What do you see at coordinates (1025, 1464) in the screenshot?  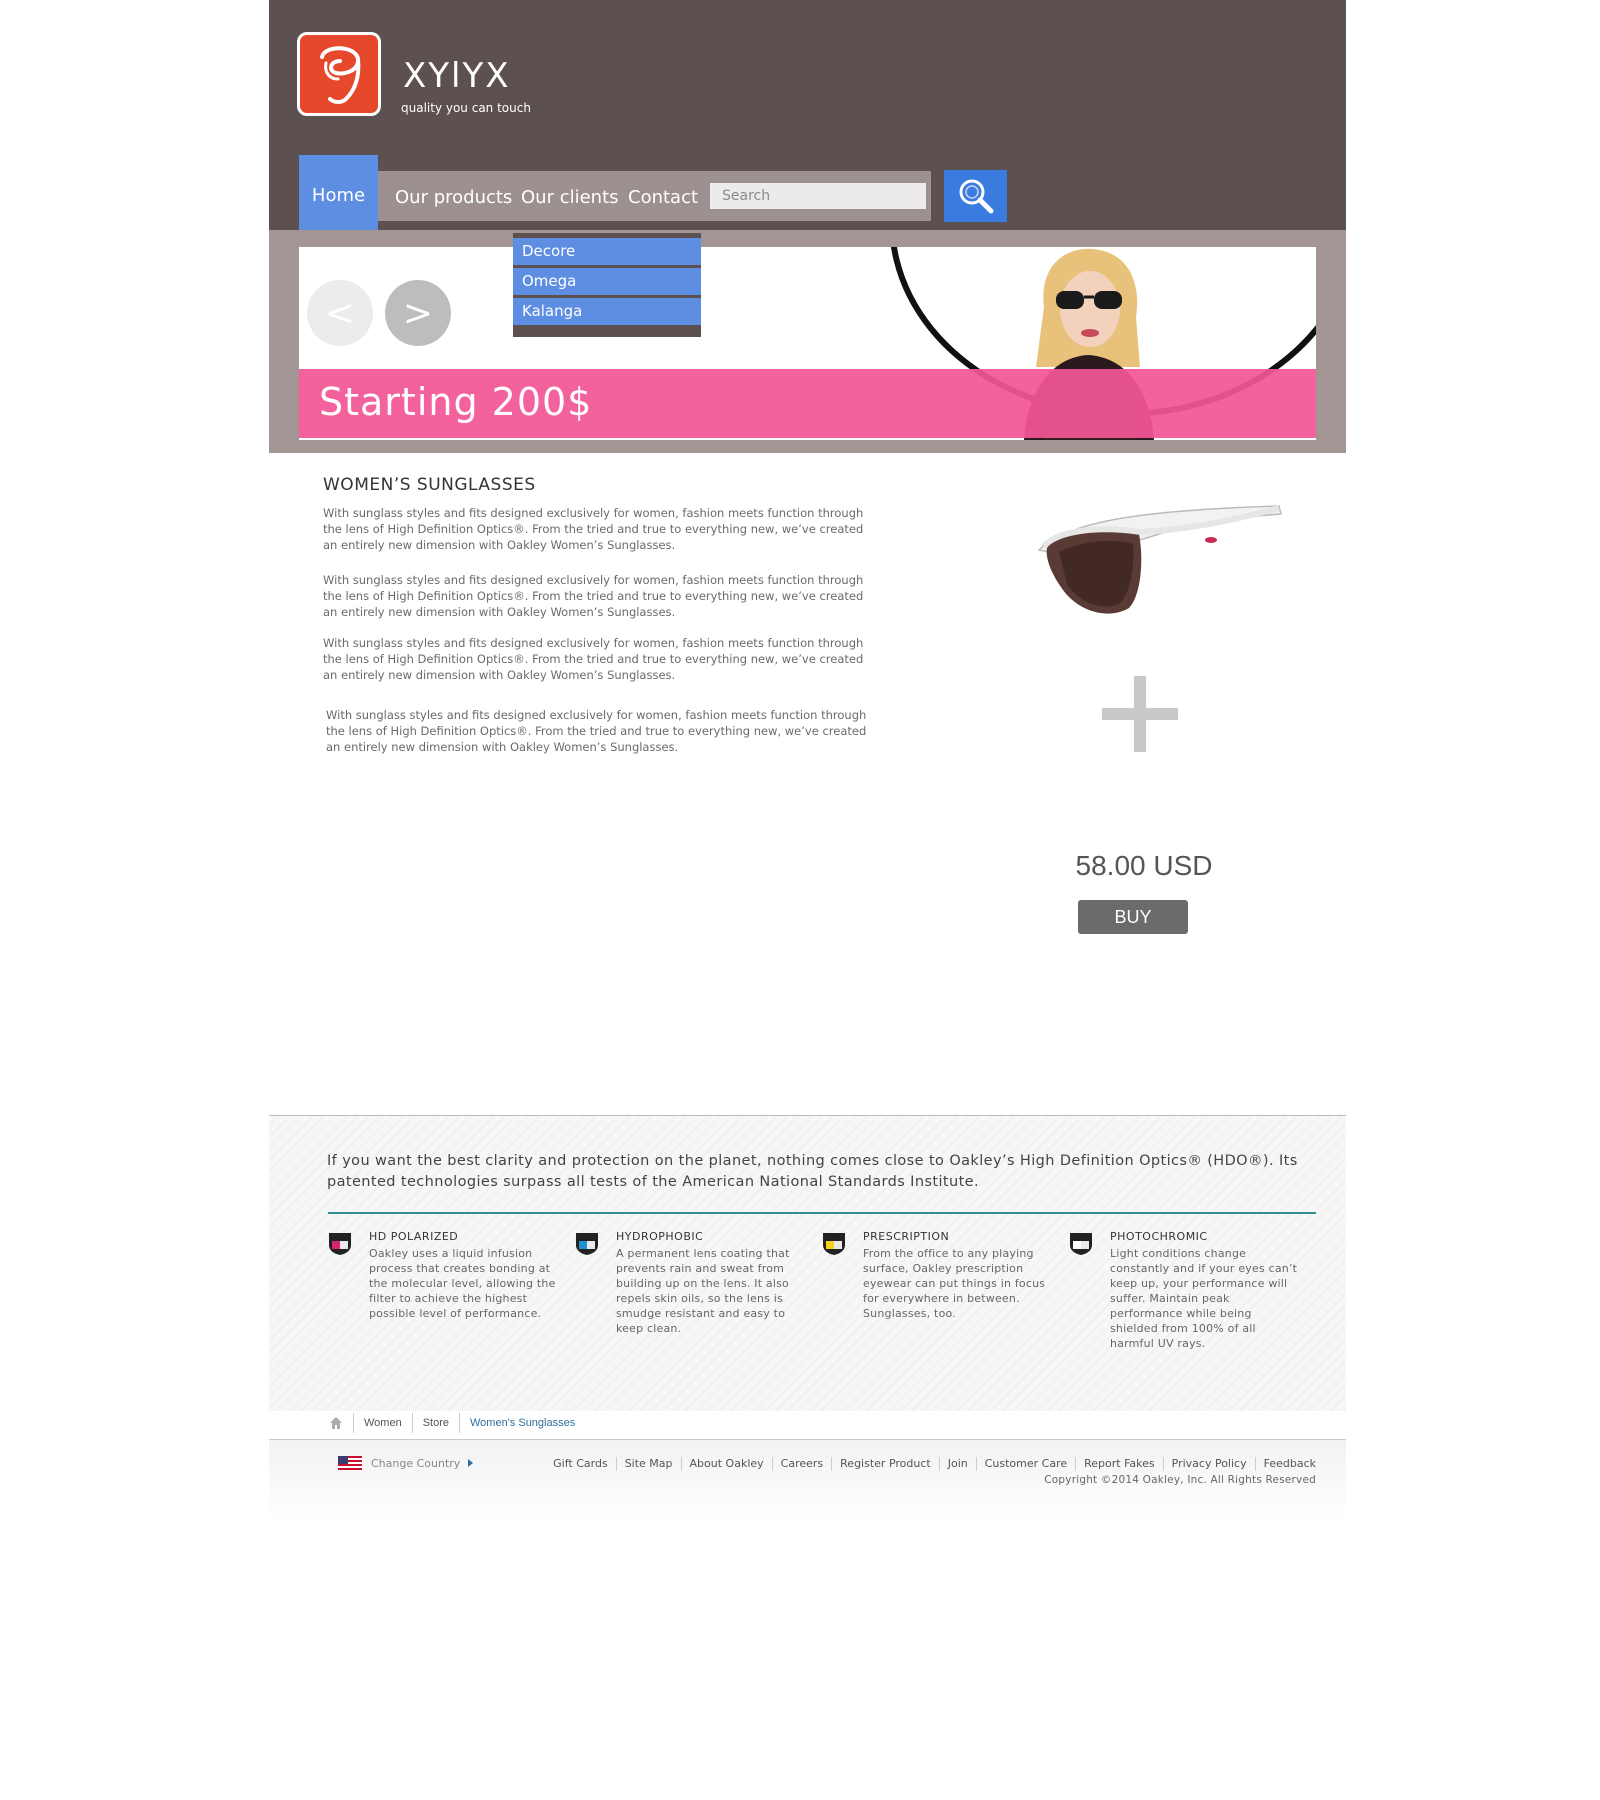 I see `footer-link-customer-care: Customer Care` at bounding box center [1025, 1464].